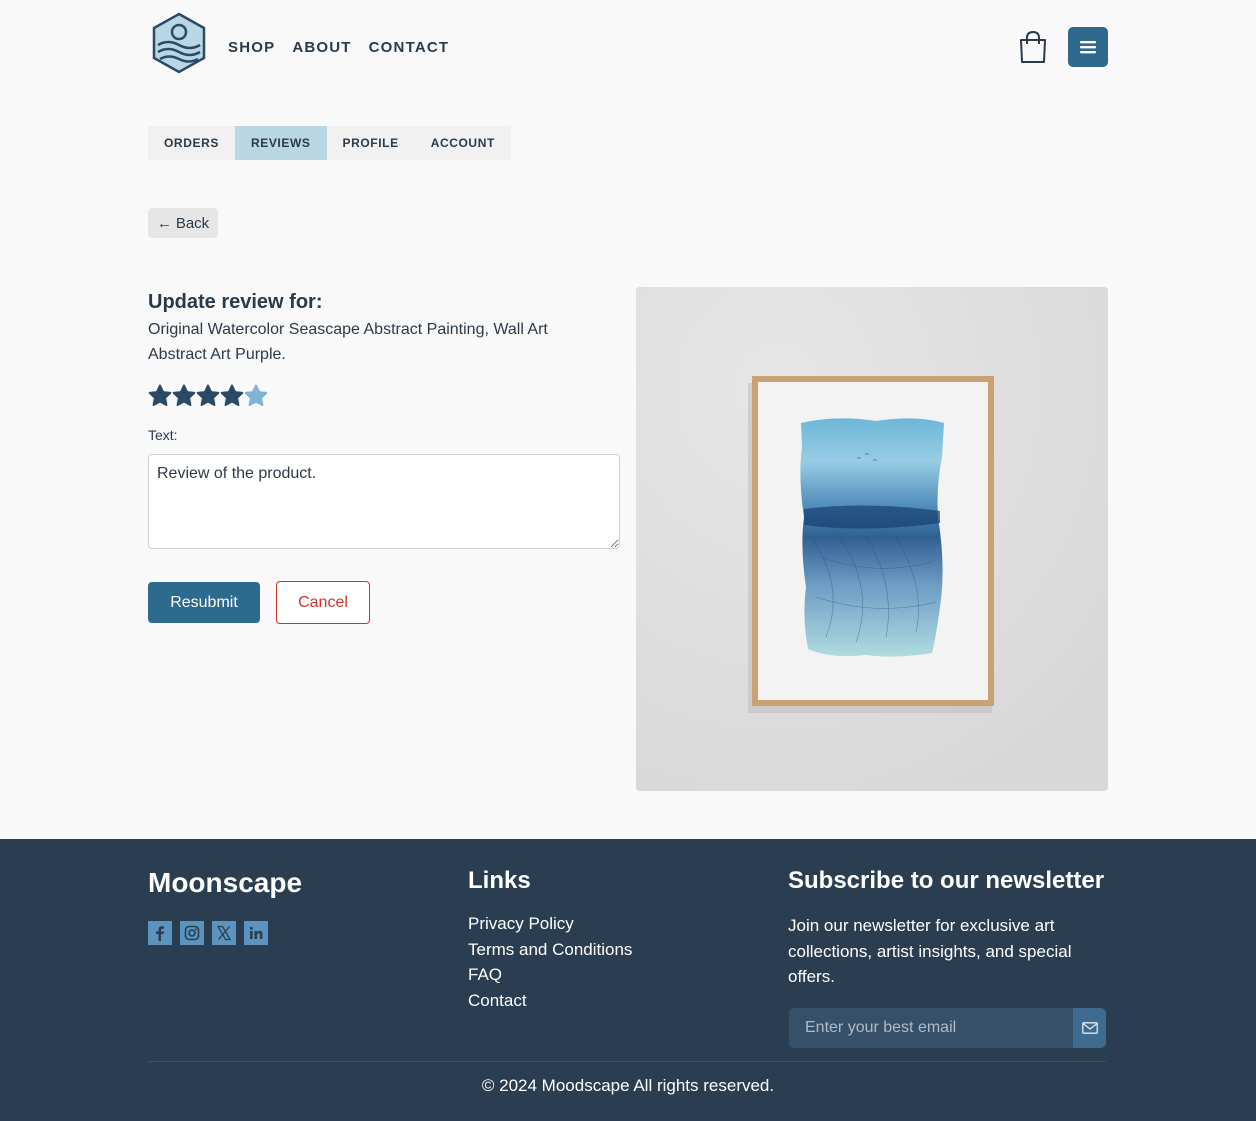  I want to click on footer-brand: Moonscape, so click(225, 882).